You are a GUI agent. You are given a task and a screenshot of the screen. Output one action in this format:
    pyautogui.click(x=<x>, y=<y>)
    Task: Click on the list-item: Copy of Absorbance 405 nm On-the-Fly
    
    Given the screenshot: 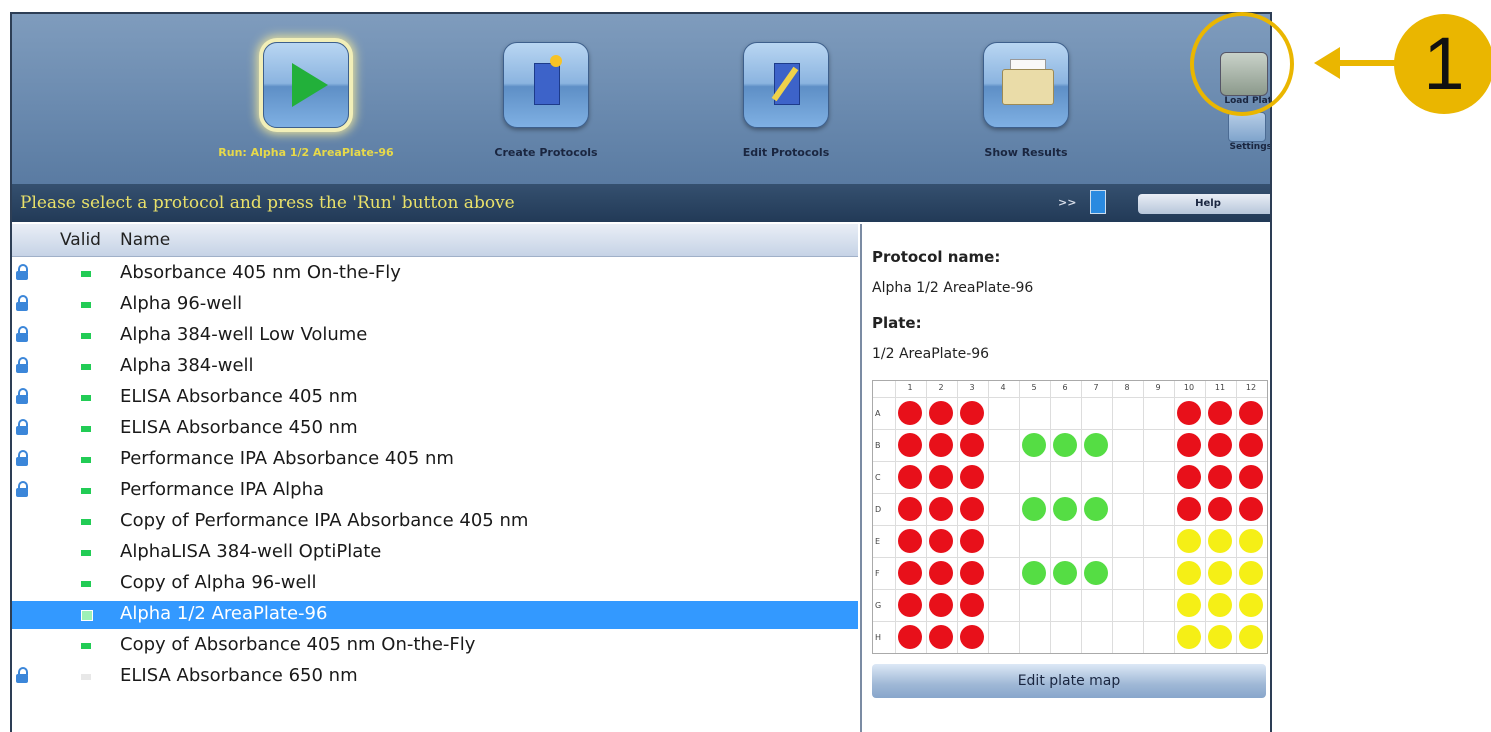 What is the action you would take?
    pyautogui.click(x=435, y=646)
    